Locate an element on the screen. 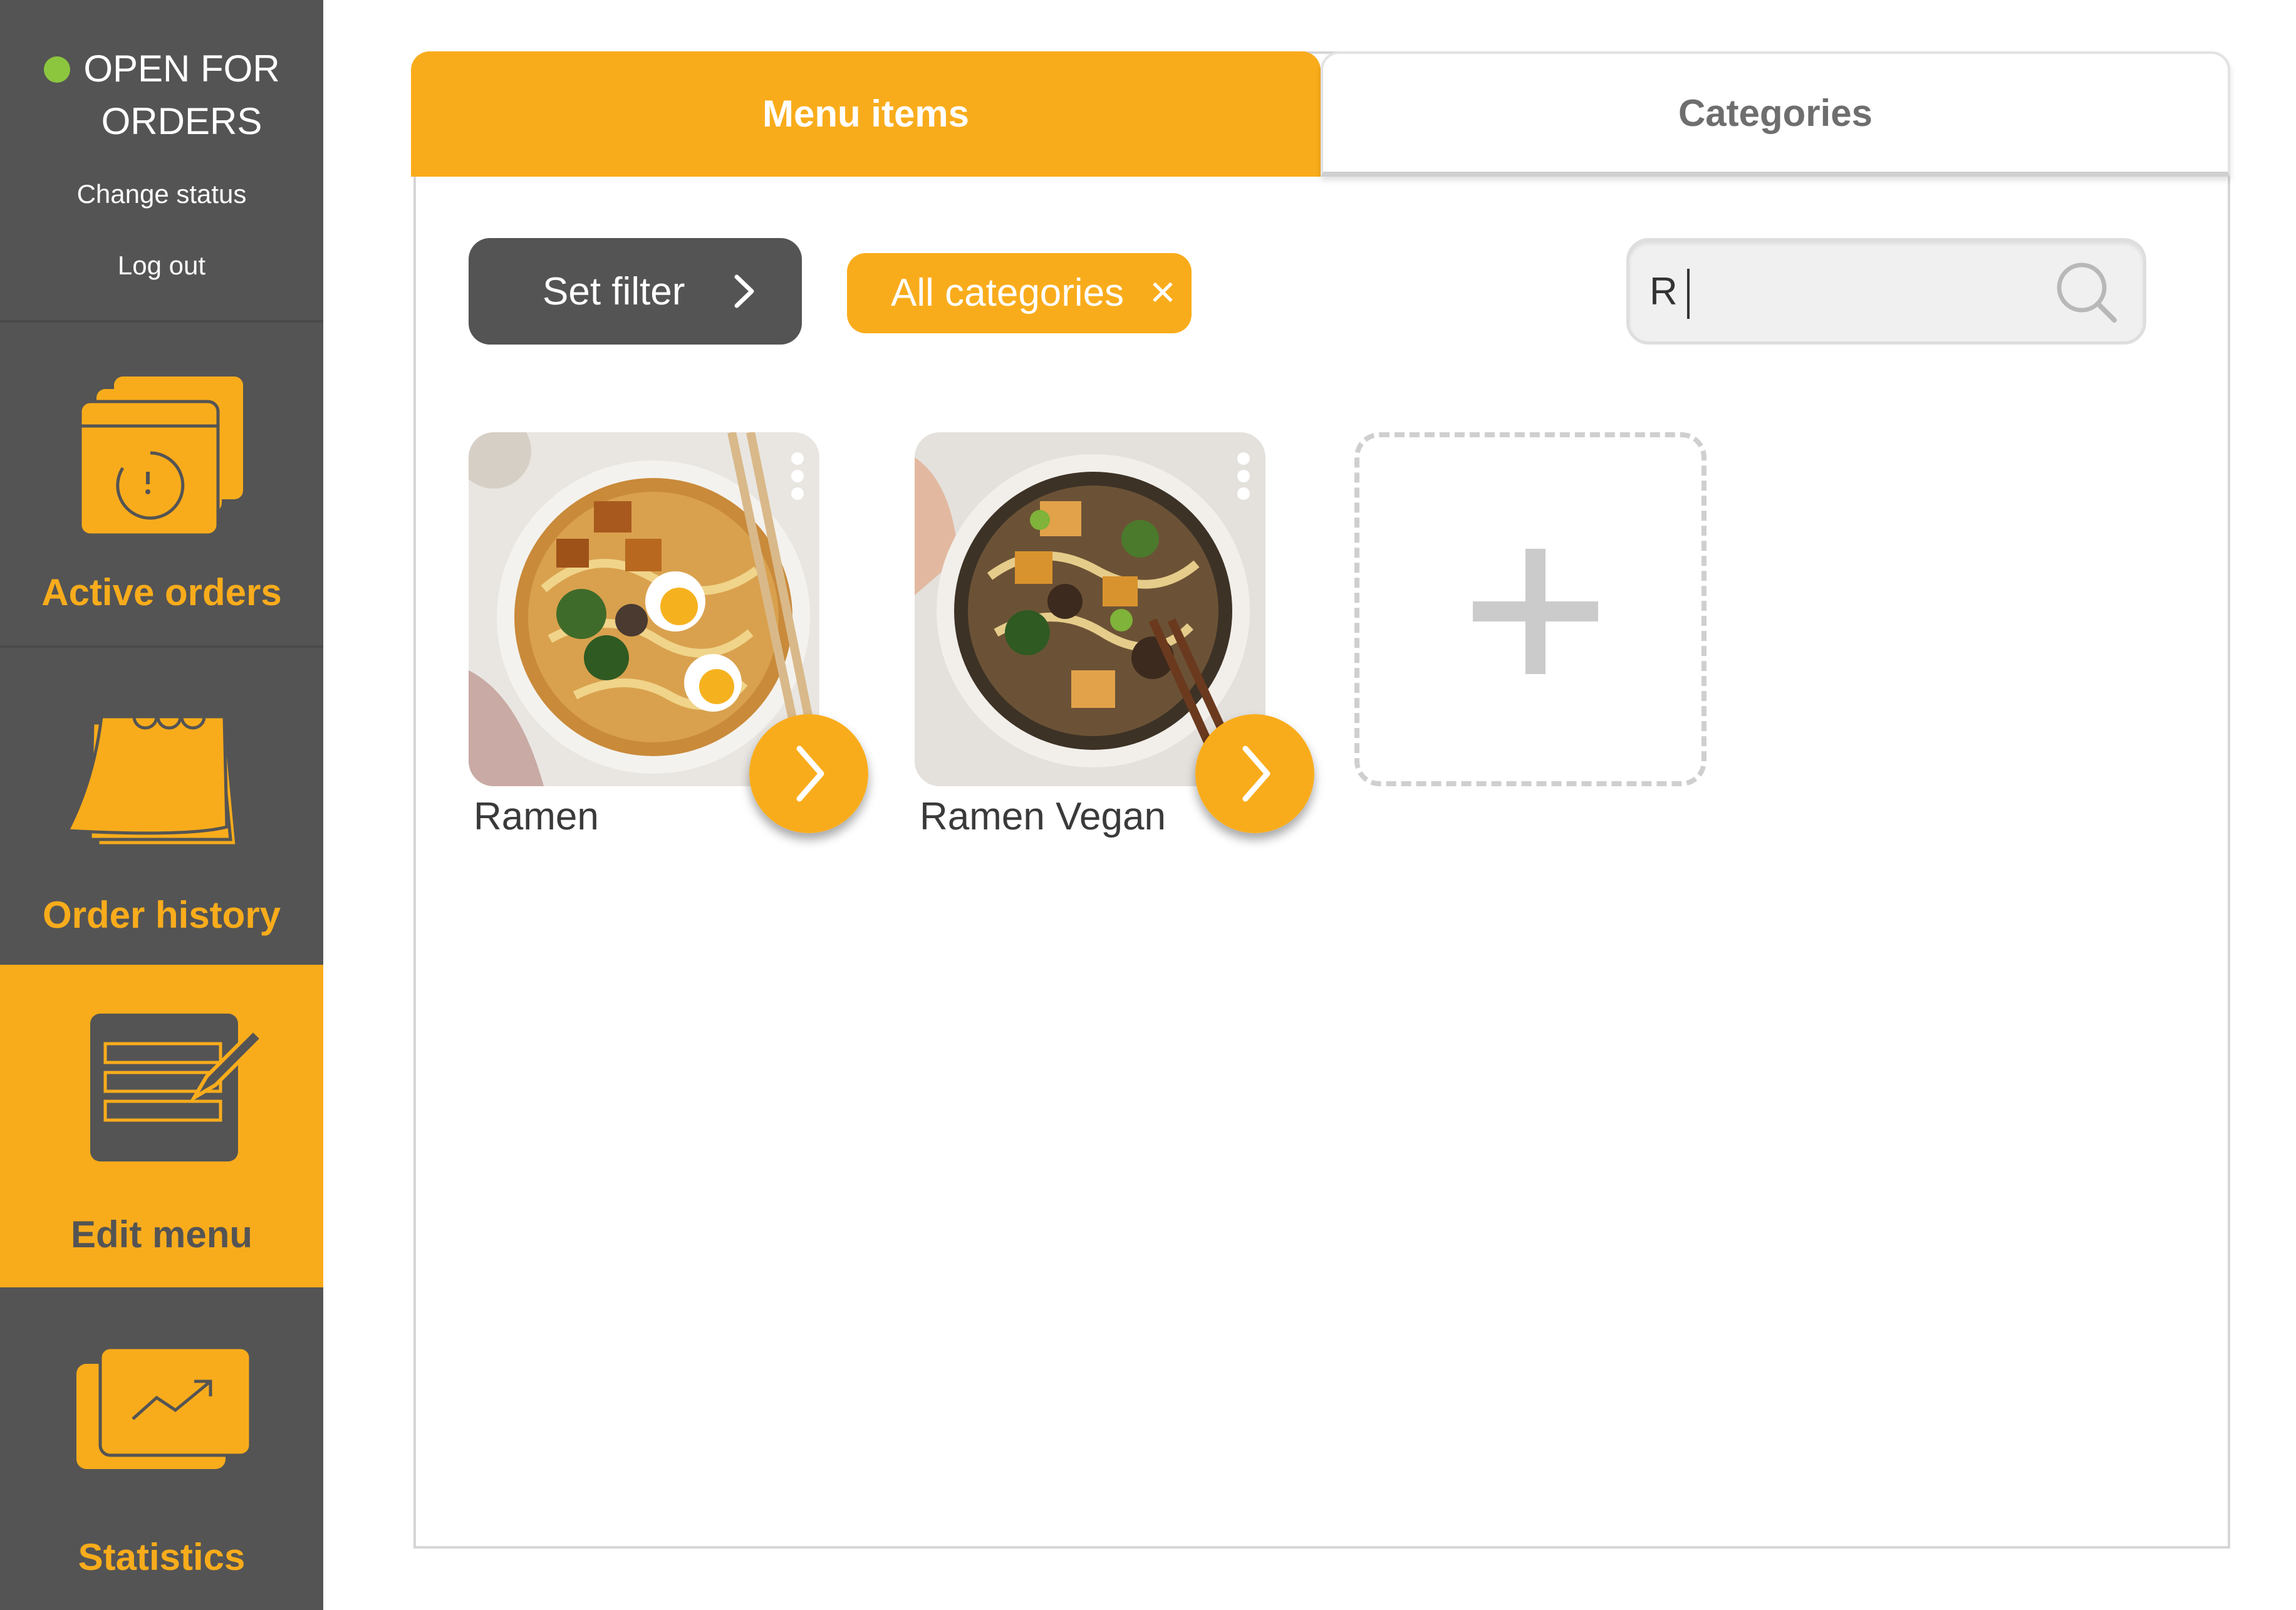  plus-icon-vertical is located at coordinates (1535, 611).